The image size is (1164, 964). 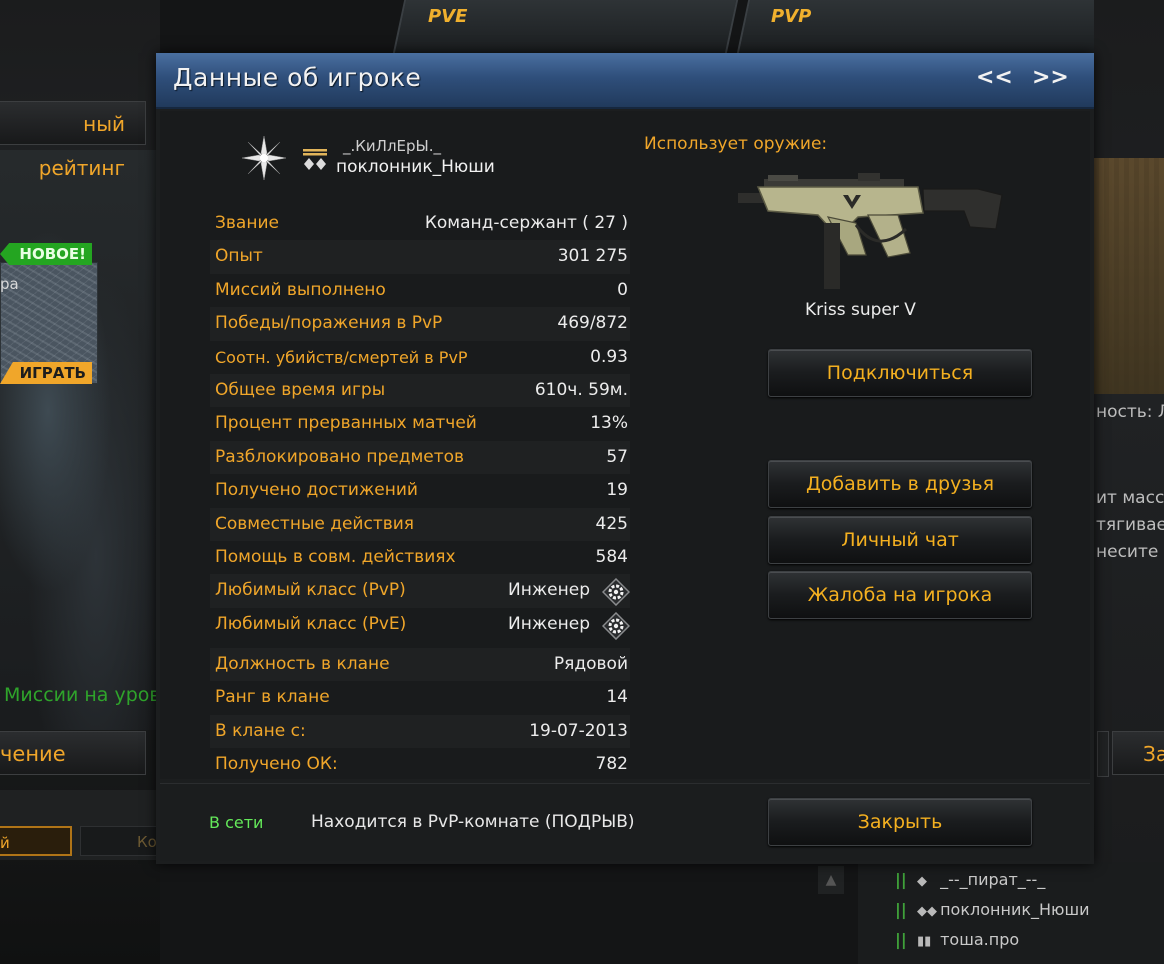 What do you see at coordinates (420, 764) in the screenshot?
I see `clan-stat-row: Получено ОК: 782` at bounding box center [420, 764].